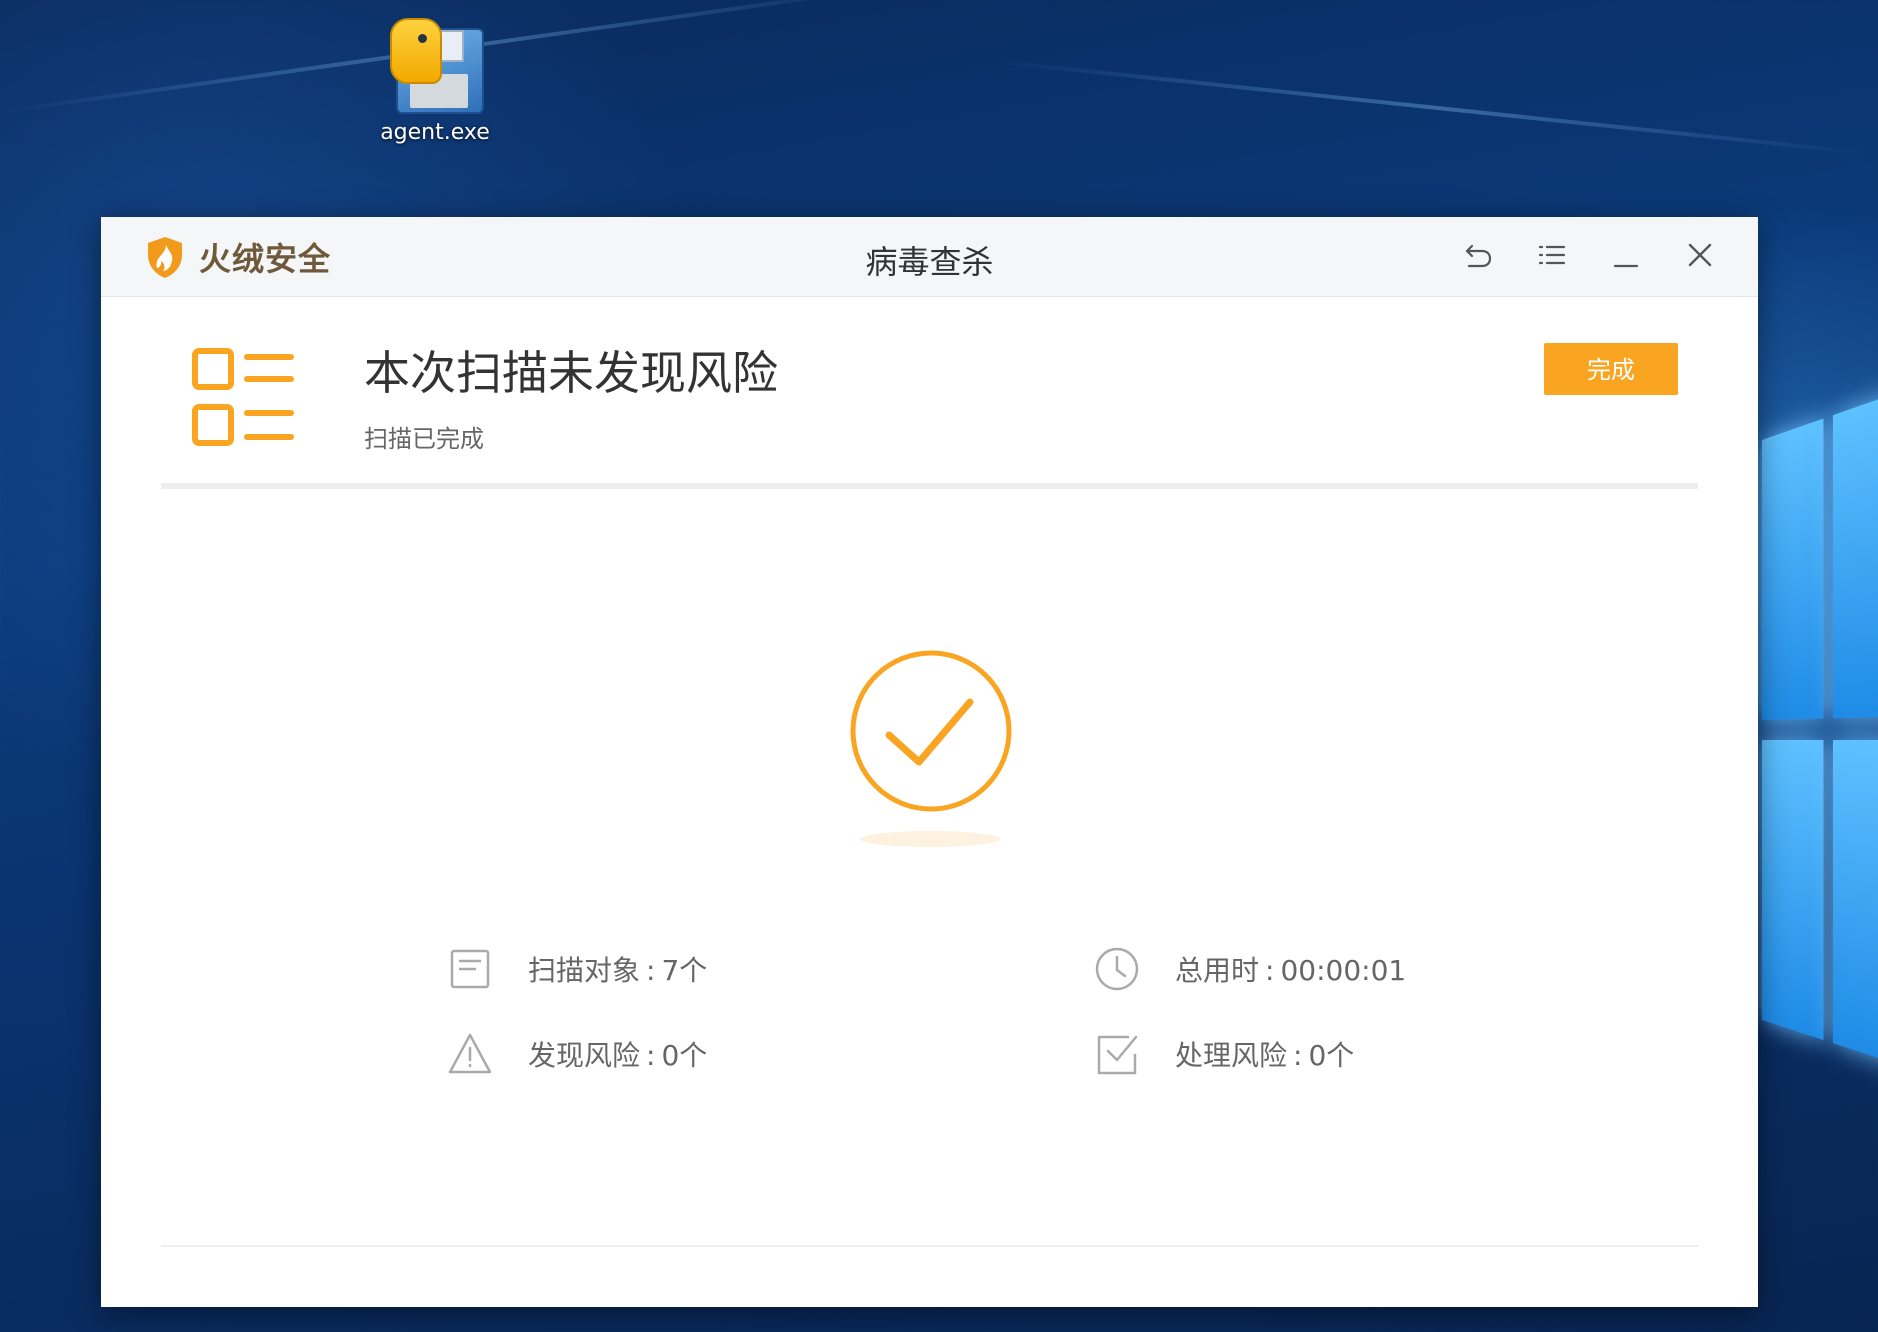  I want to click on result-title: 本次扫描未发现风险, so click(571, 373).